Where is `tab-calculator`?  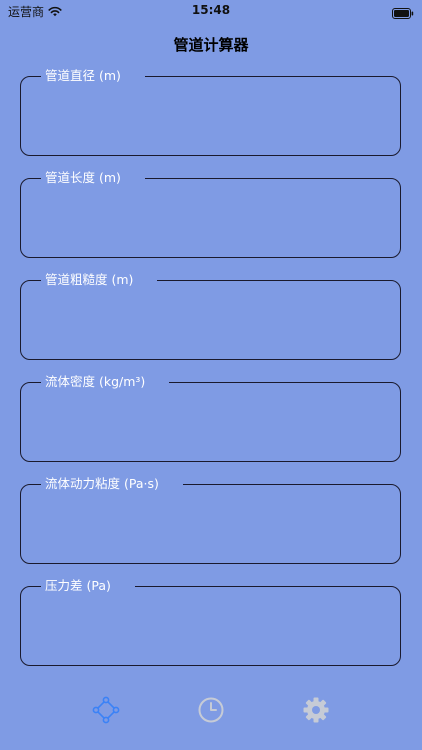
tab-calculator is located at coordinates (106, 710).